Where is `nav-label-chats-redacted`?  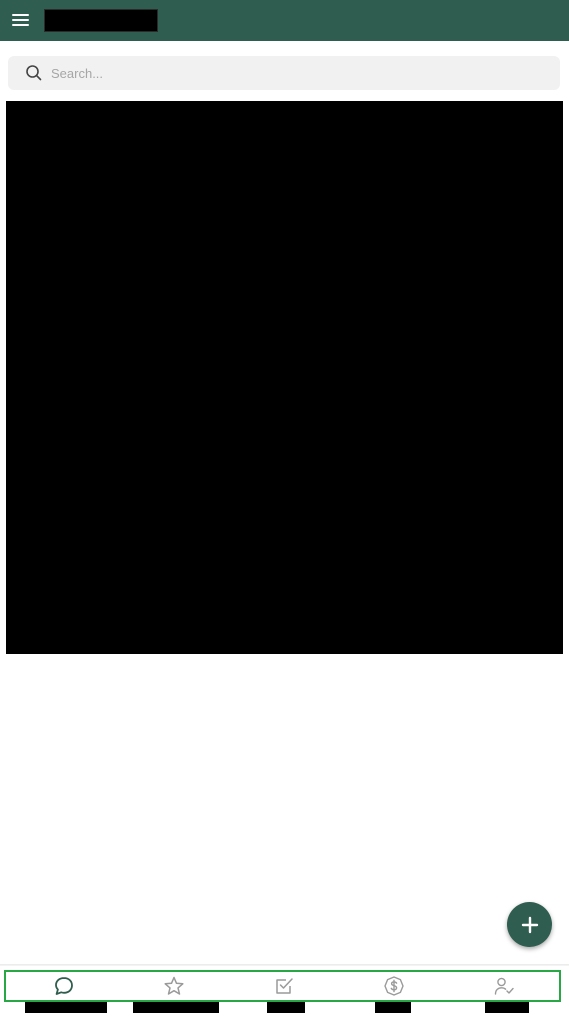
nav-label-chats-redacted is located at coordinates (66, 1007).